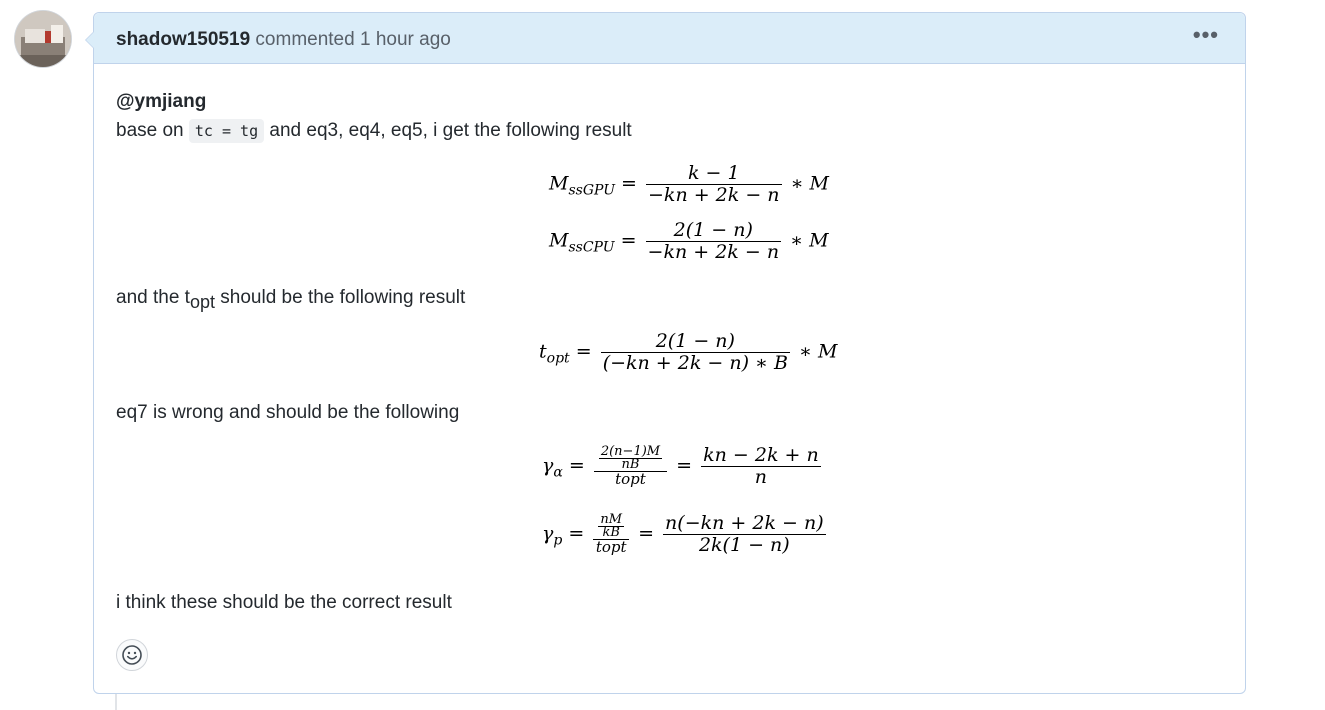 This screenshot has width=1325, height=710. I want to click on eq4-outer-denominator: topt, so click(630, 479).